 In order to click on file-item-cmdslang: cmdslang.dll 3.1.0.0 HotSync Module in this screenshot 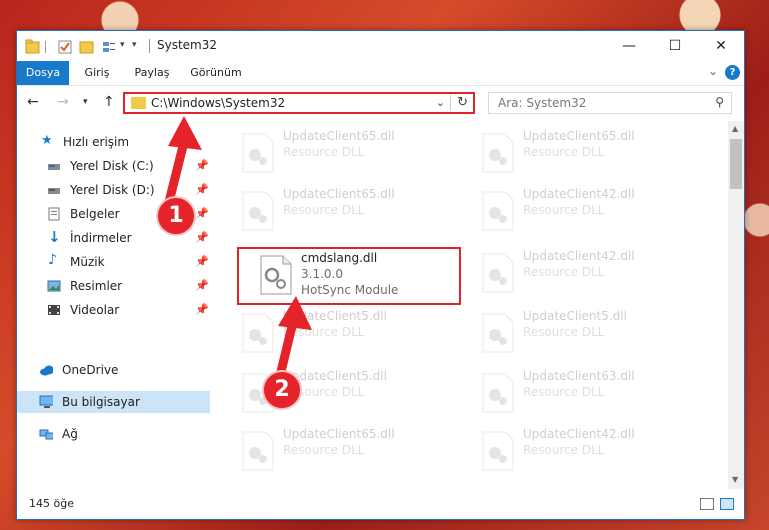, I will do `click(363, 274)`.